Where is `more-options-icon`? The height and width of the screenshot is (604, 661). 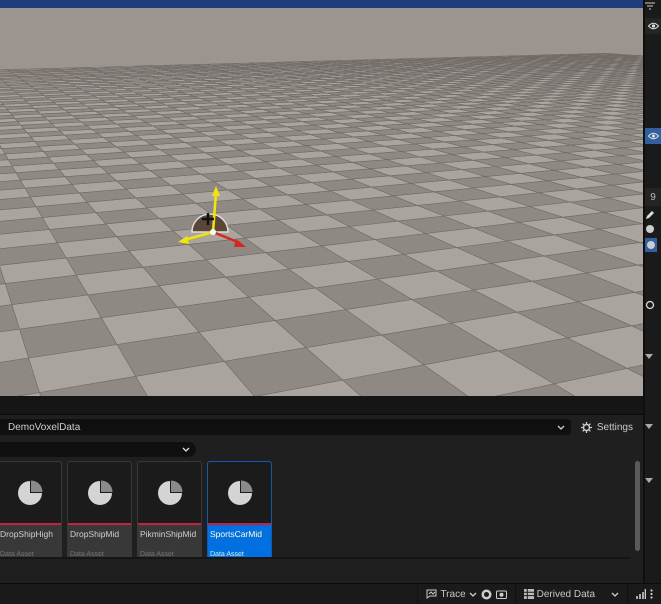
more-options-icon is located at coordinates (651, 594).